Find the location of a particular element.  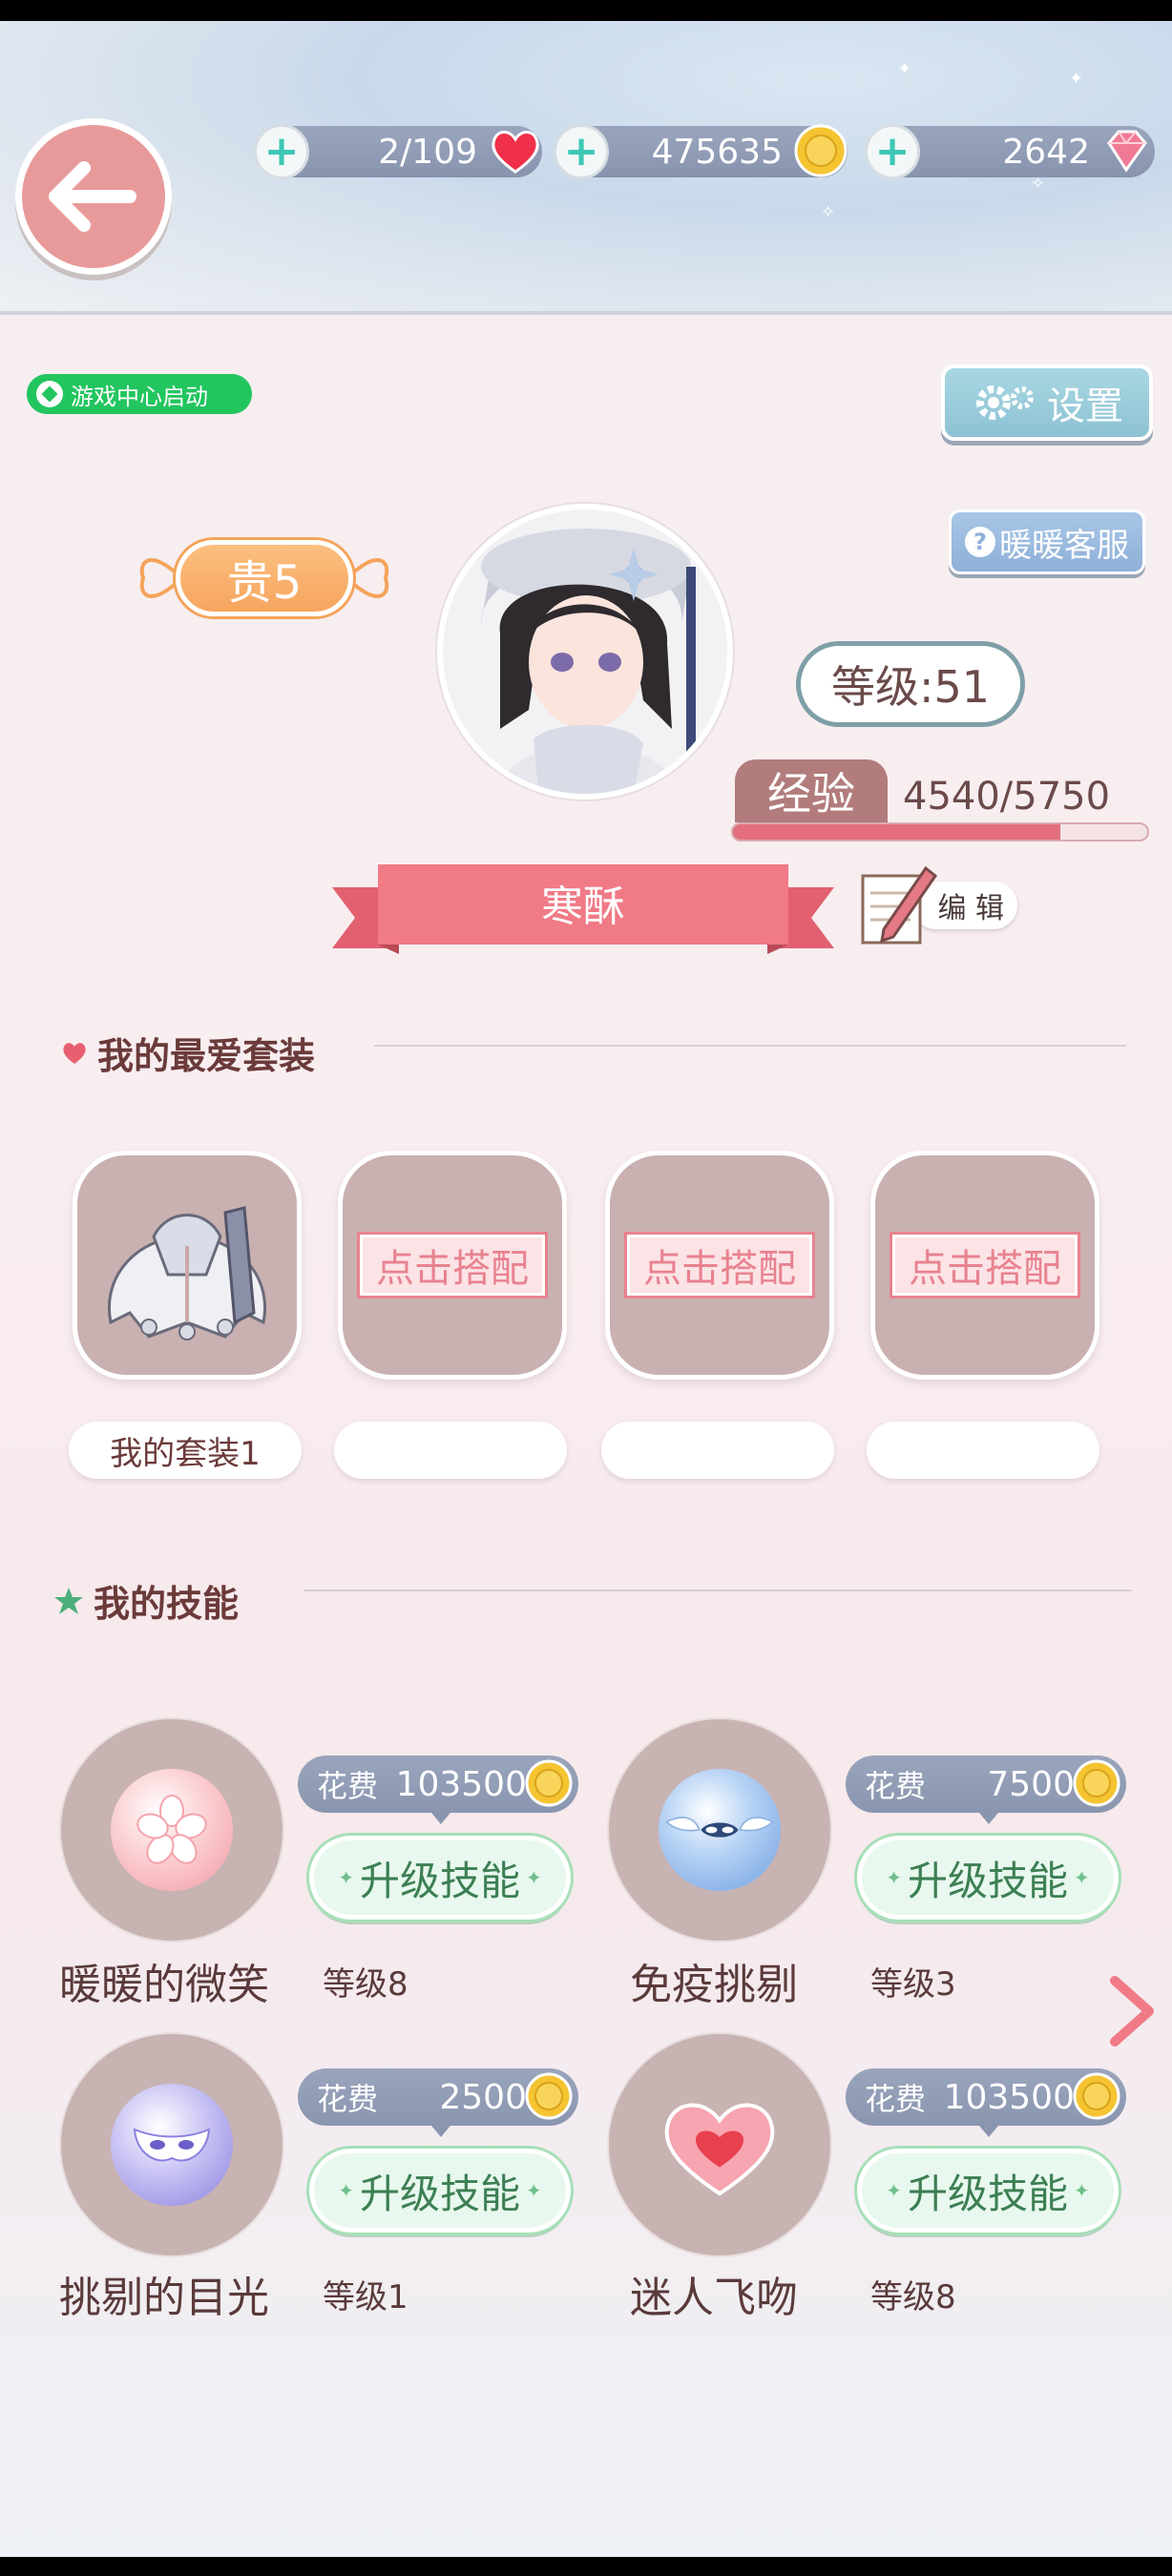

outfit-slot-4: 点击搭配 is located at coordinates (984, 1265).